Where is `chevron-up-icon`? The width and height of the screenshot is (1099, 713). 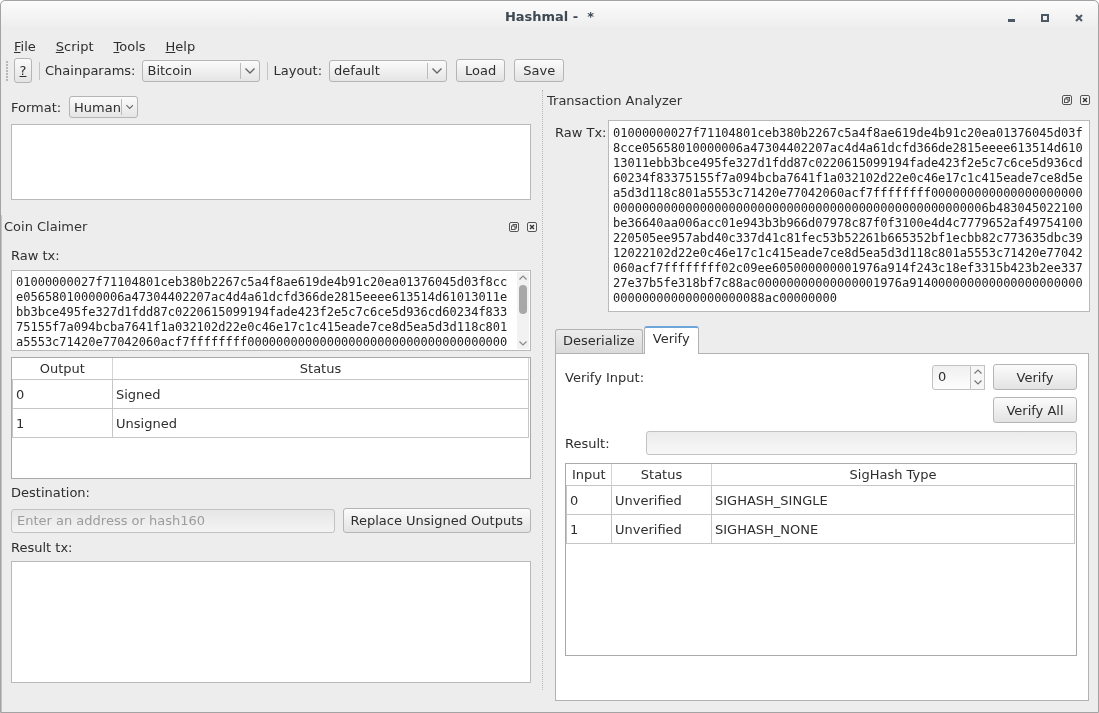
chevron-up-icon is located at coordinates (977, 371).